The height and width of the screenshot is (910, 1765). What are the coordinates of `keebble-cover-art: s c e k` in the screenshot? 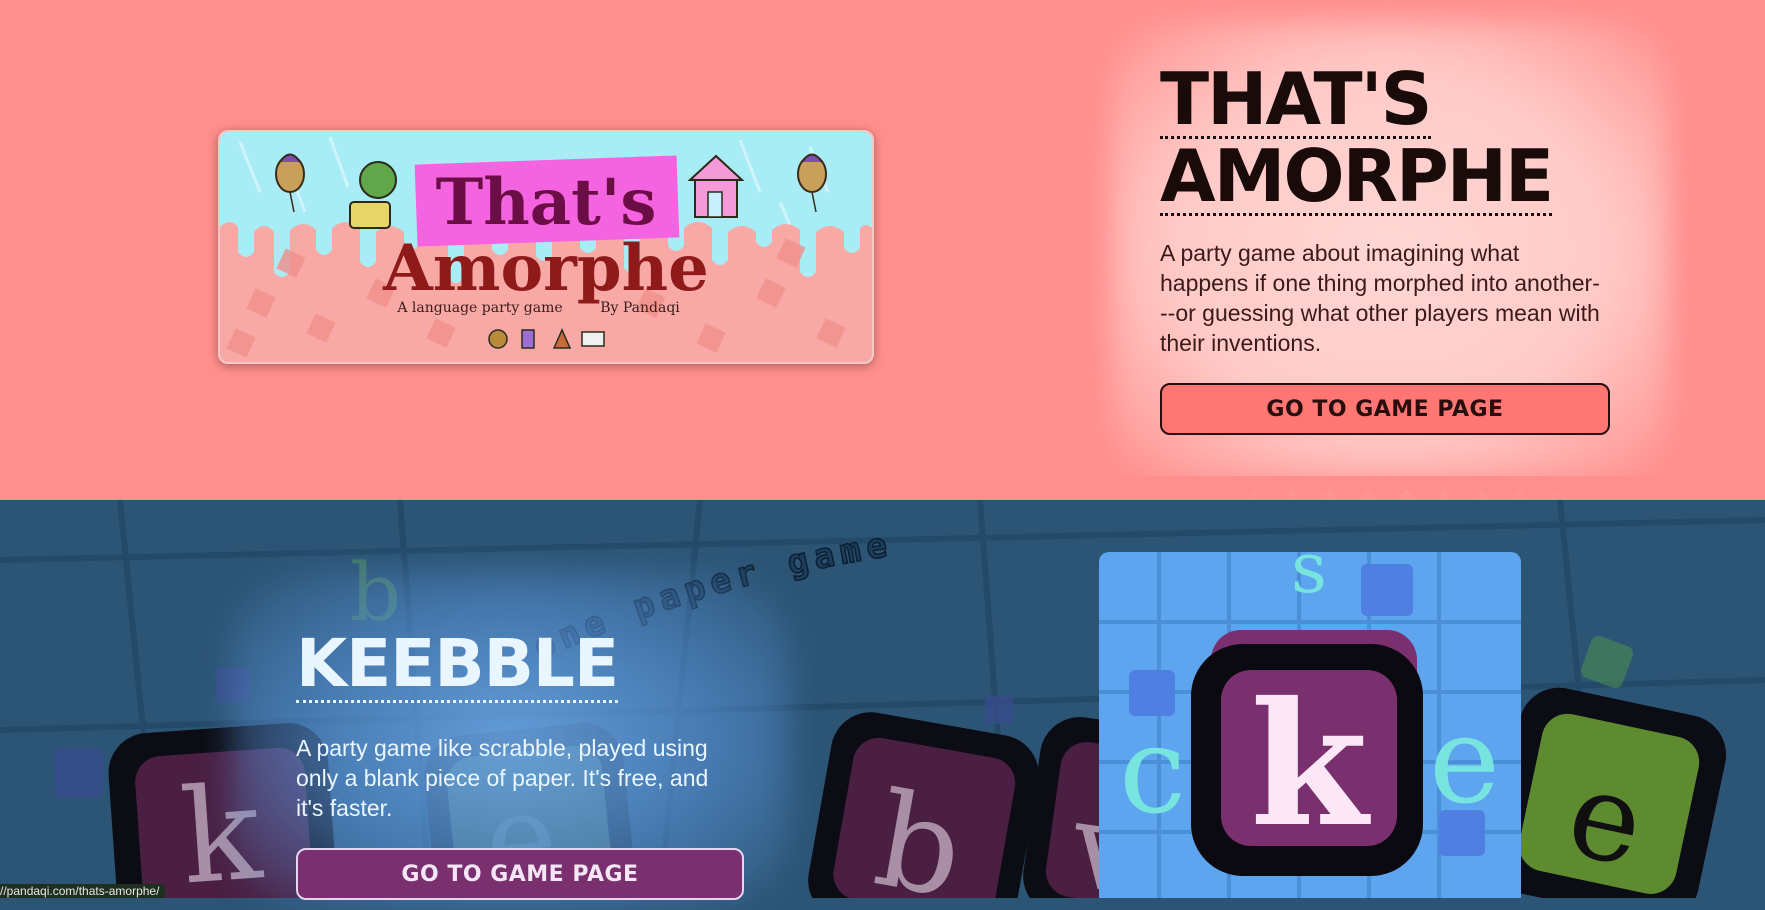 It's located at (1310, 725).